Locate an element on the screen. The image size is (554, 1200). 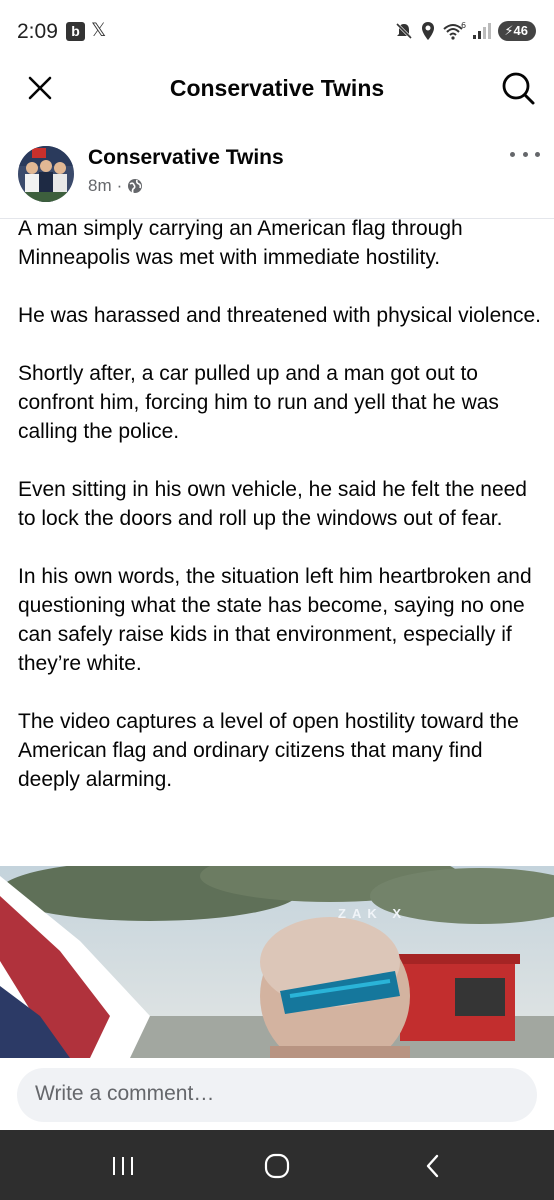
x-notification-icon: 𝕏 is located at coordinates (99, 30).